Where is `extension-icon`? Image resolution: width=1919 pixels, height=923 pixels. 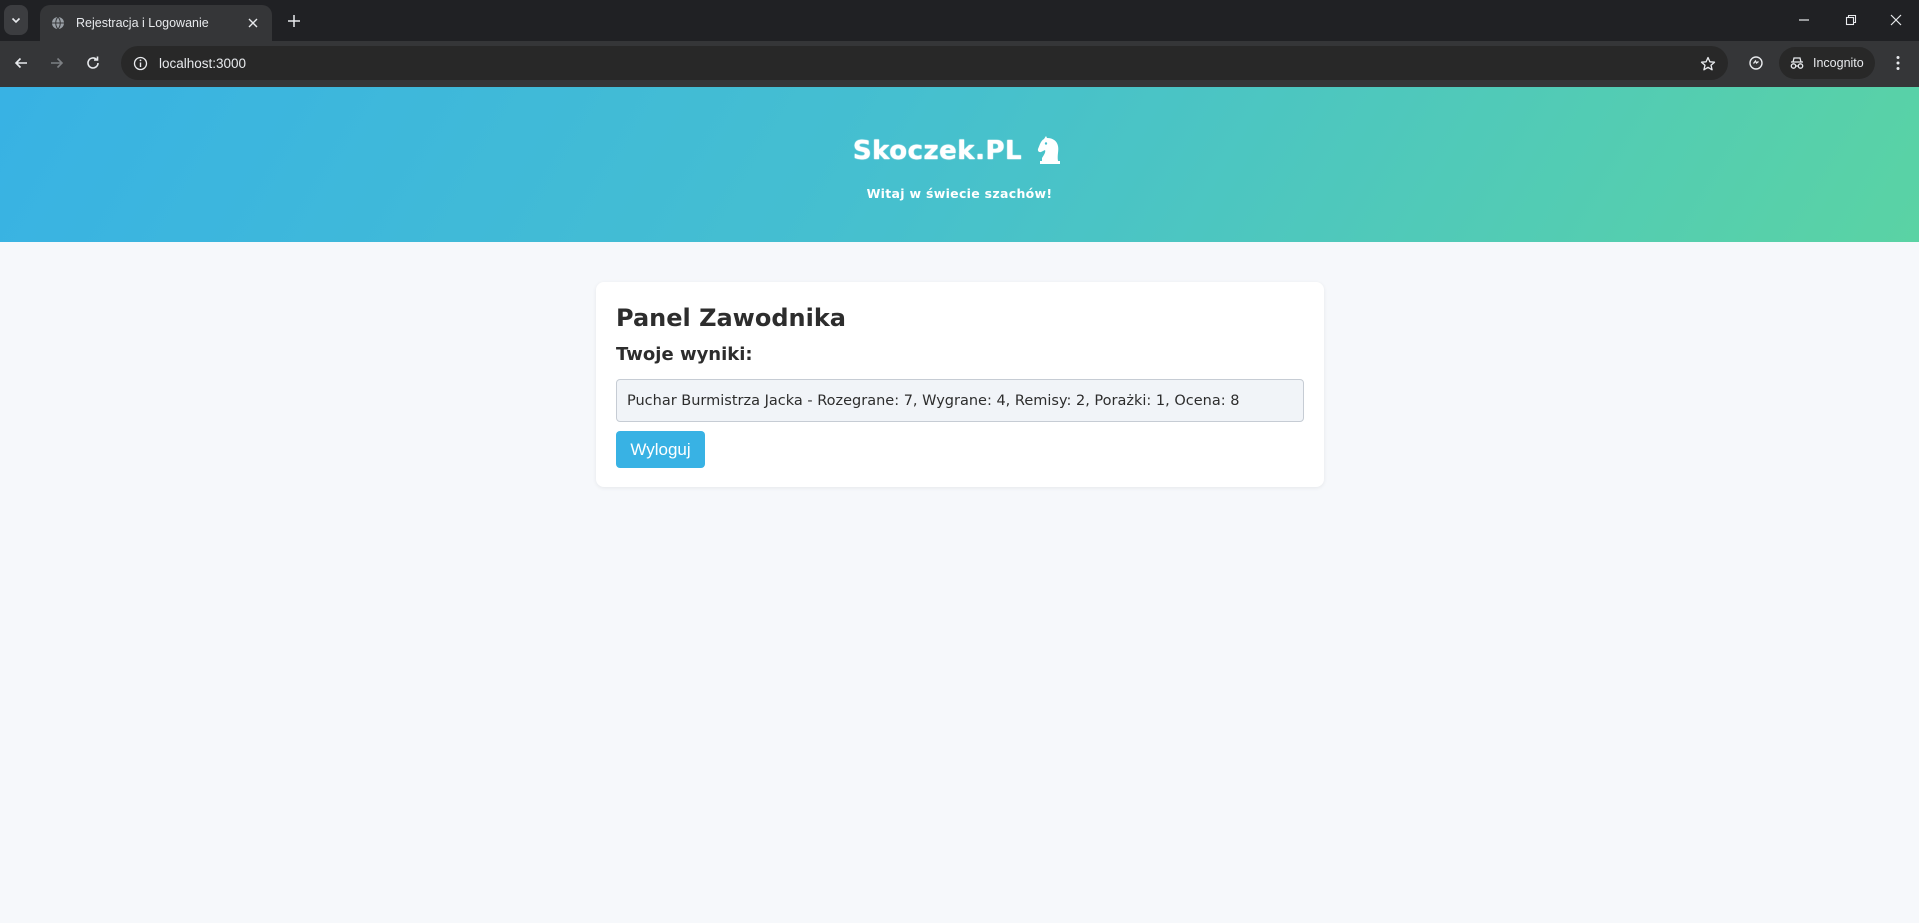
extension-icon is located at coordinates (1756, 63).